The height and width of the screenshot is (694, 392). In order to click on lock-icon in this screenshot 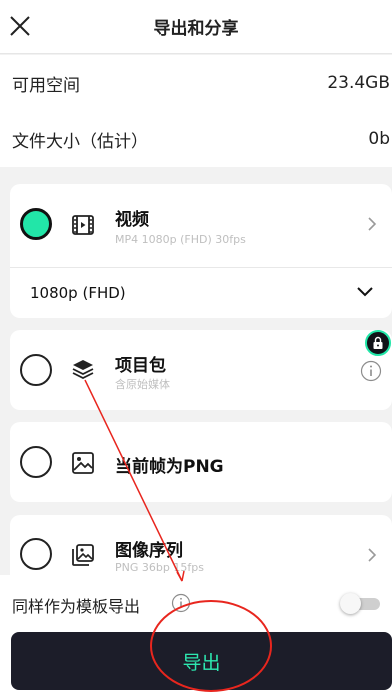, I will do `click(378, 342)`.